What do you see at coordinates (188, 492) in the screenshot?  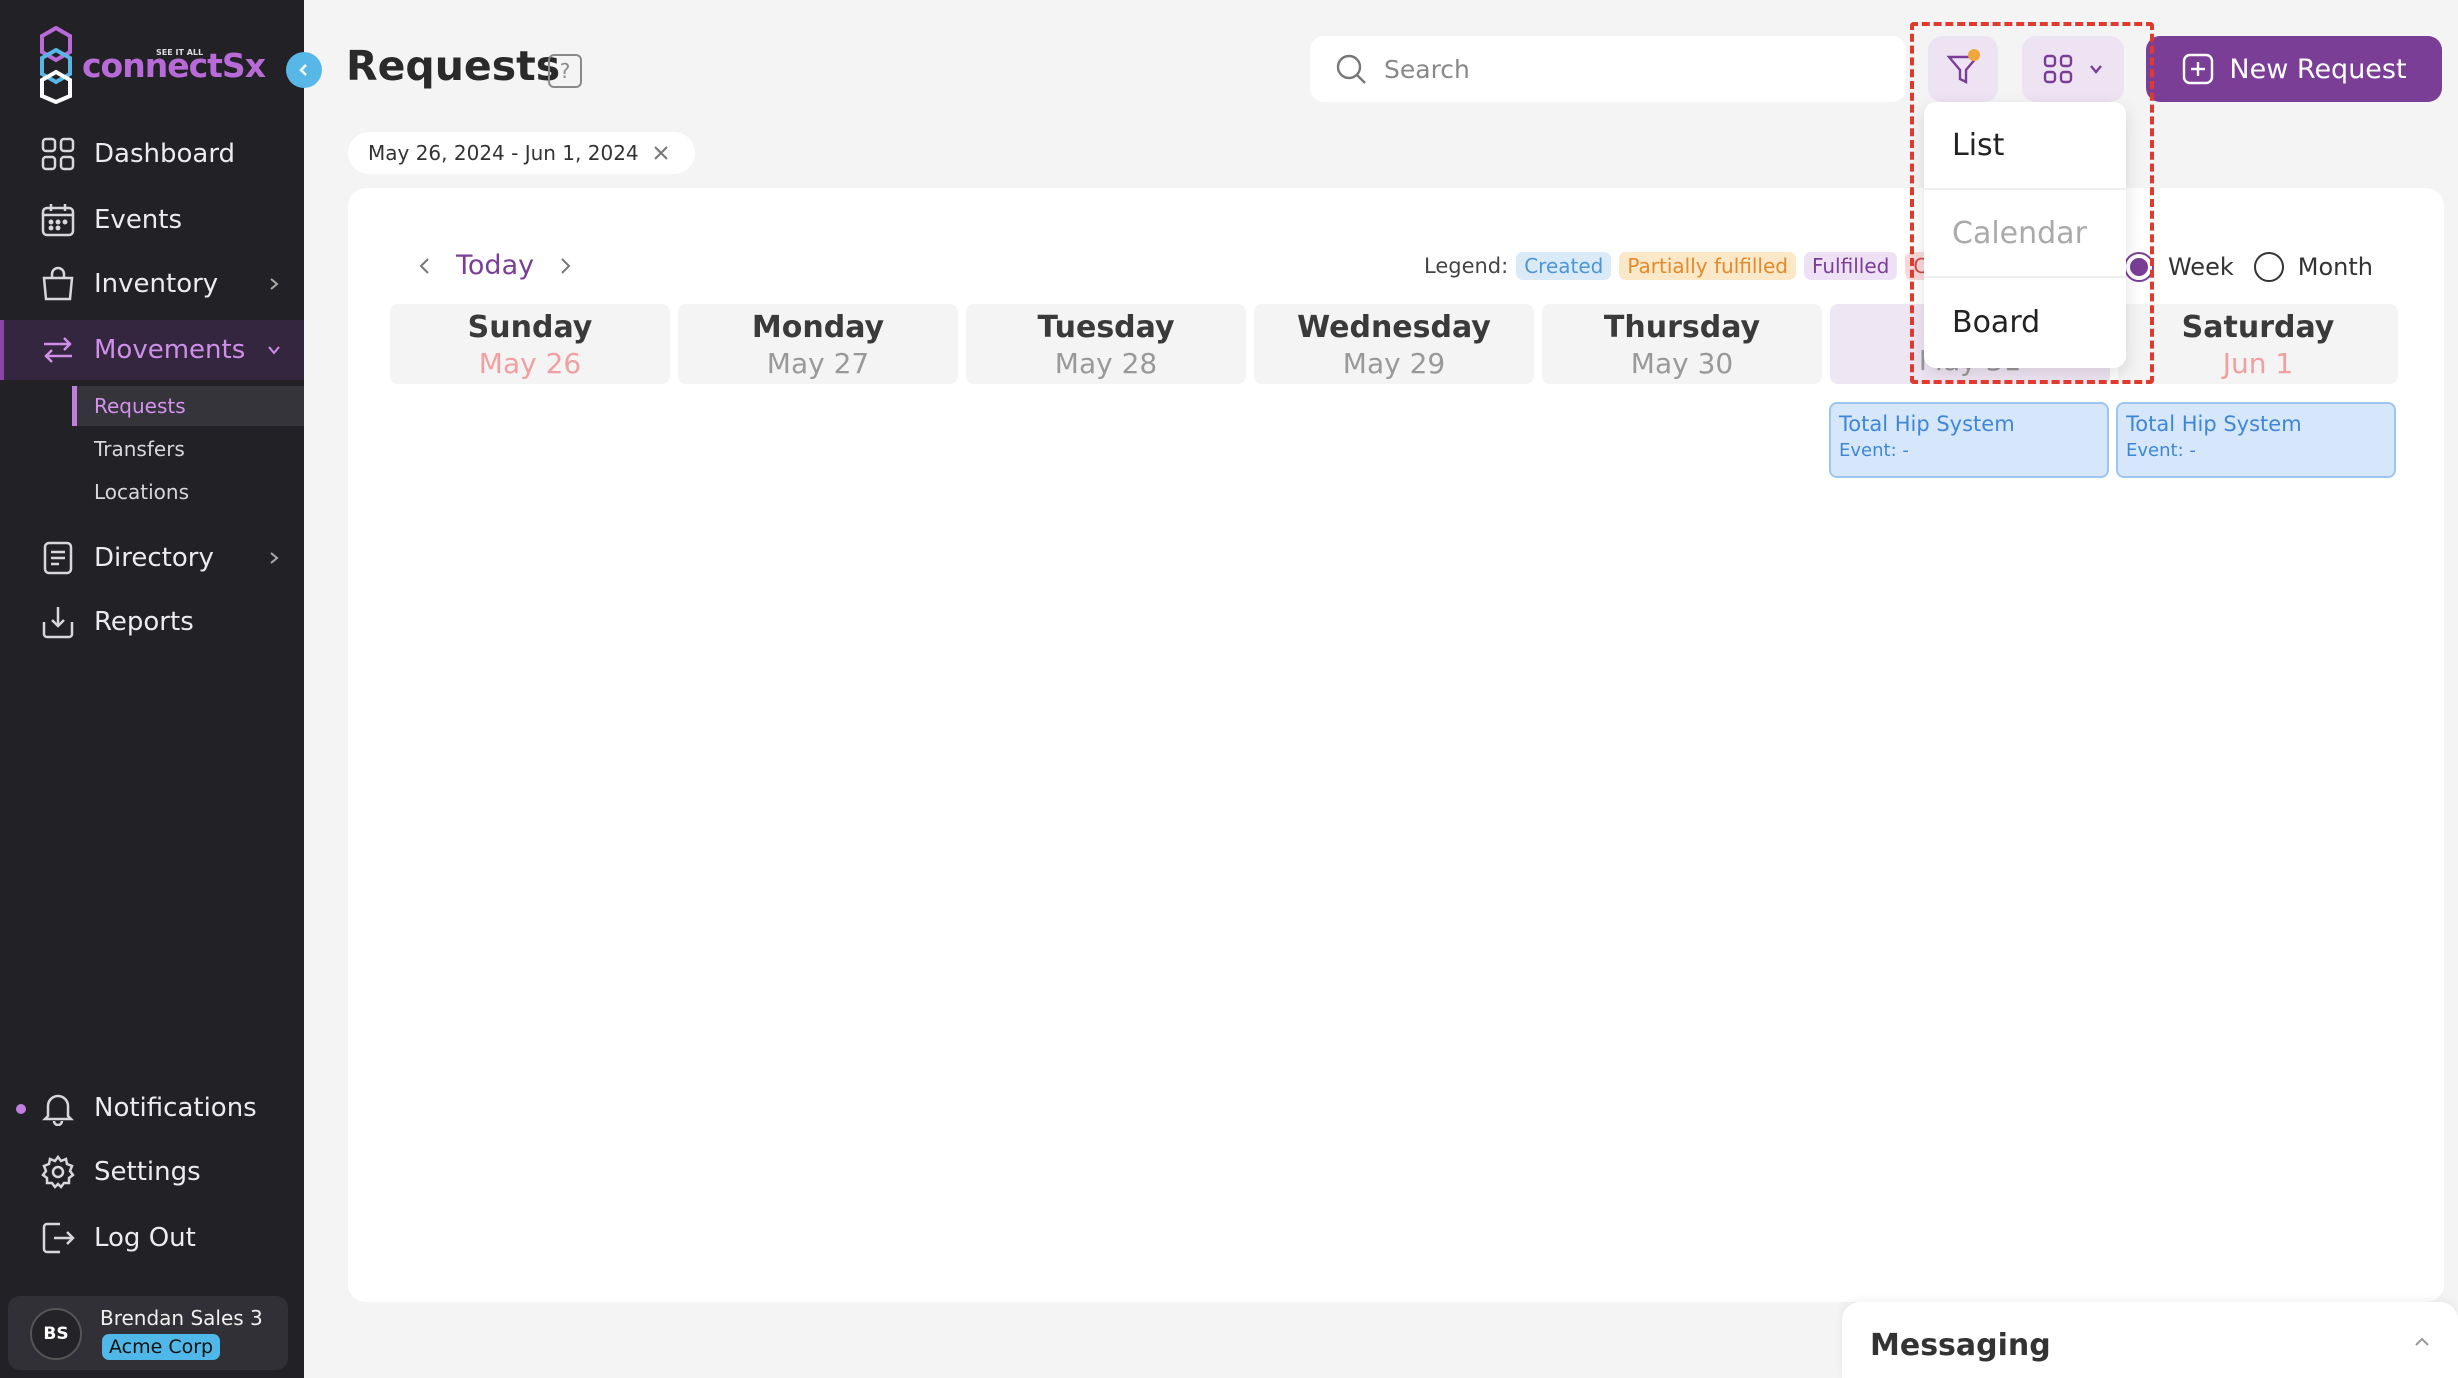 I see `sidebar-subitem-locations: Locations` at bounding box center [188, 492].